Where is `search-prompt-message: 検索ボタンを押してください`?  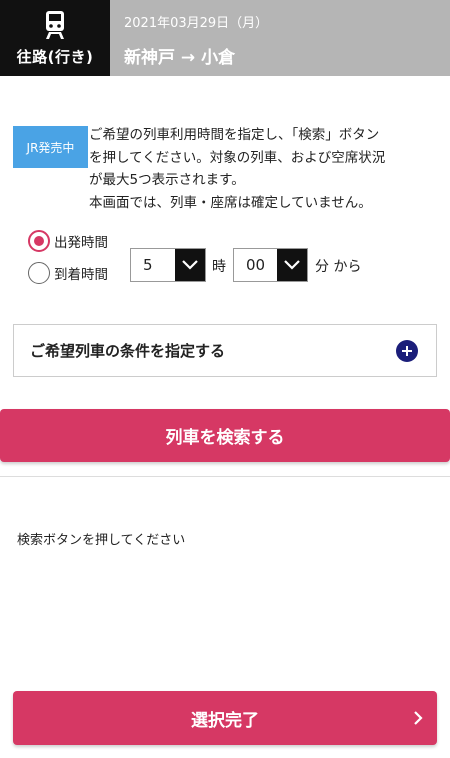
search-prompt-message: 検索ボタンを押してください is located at coordinates (101, 540).